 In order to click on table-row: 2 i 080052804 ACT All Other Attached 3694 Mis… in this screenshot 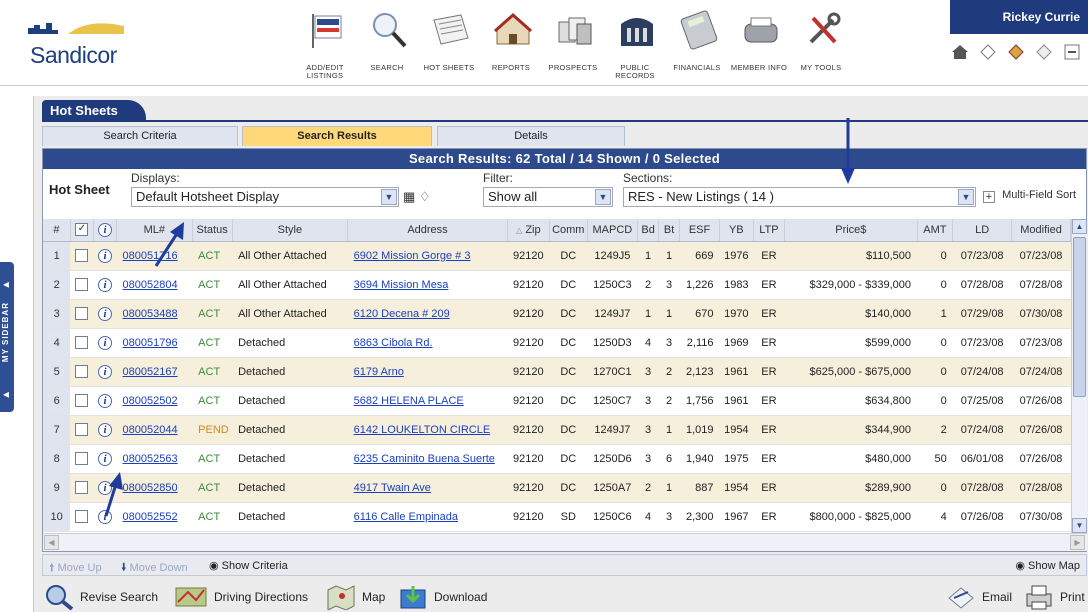, I will do `click(557, 285)`.